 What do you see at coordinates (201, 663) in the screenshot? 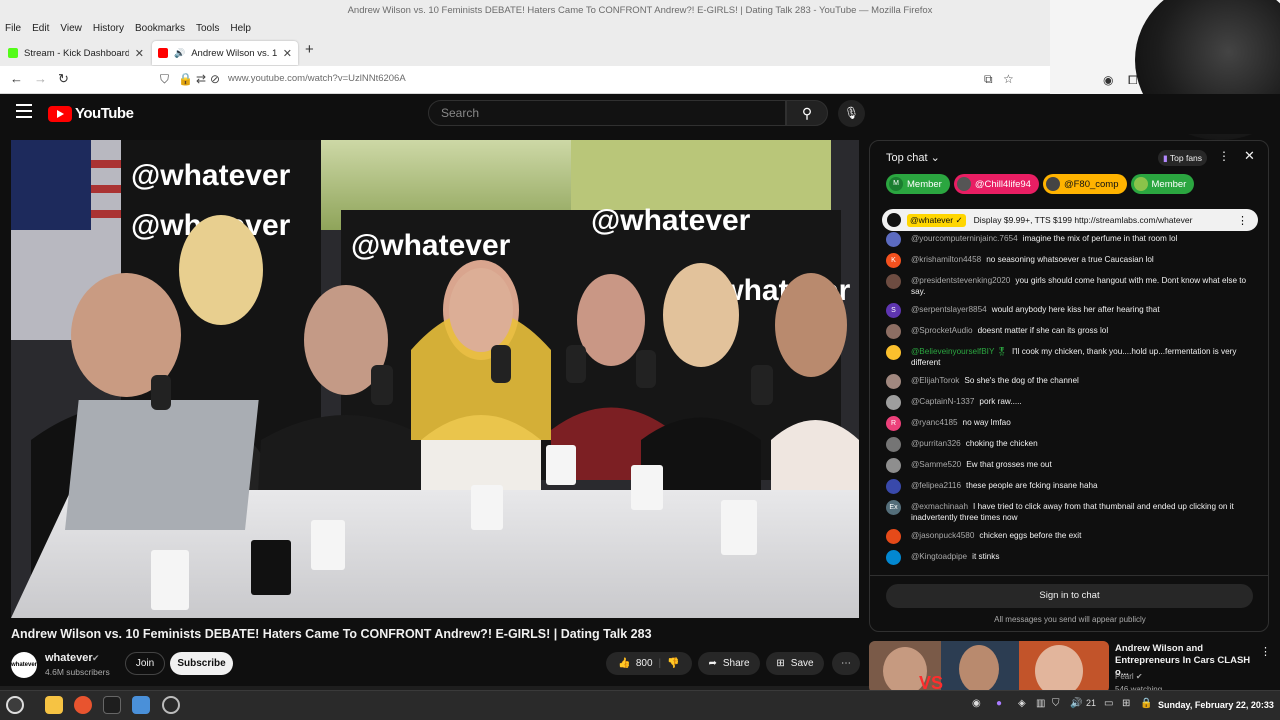
I see `subscribe-button: Subscribe` at bounding box center [201, 663].